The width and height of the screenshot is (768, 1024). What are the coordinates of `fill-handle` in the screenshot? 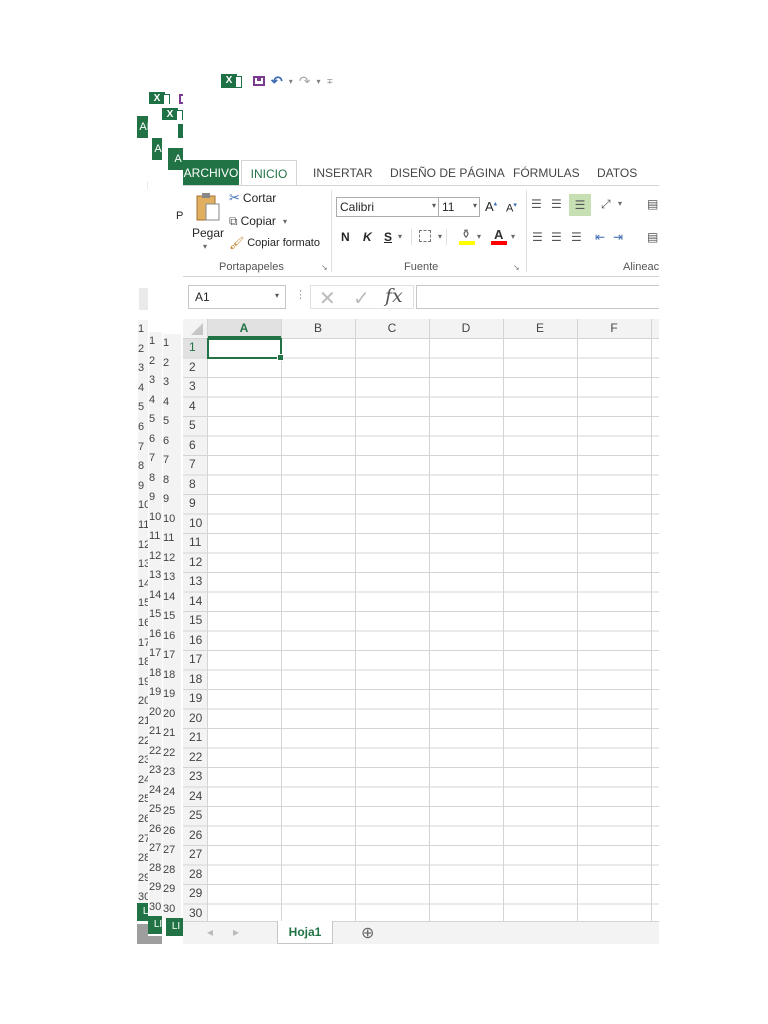 It's located at (280, 357).